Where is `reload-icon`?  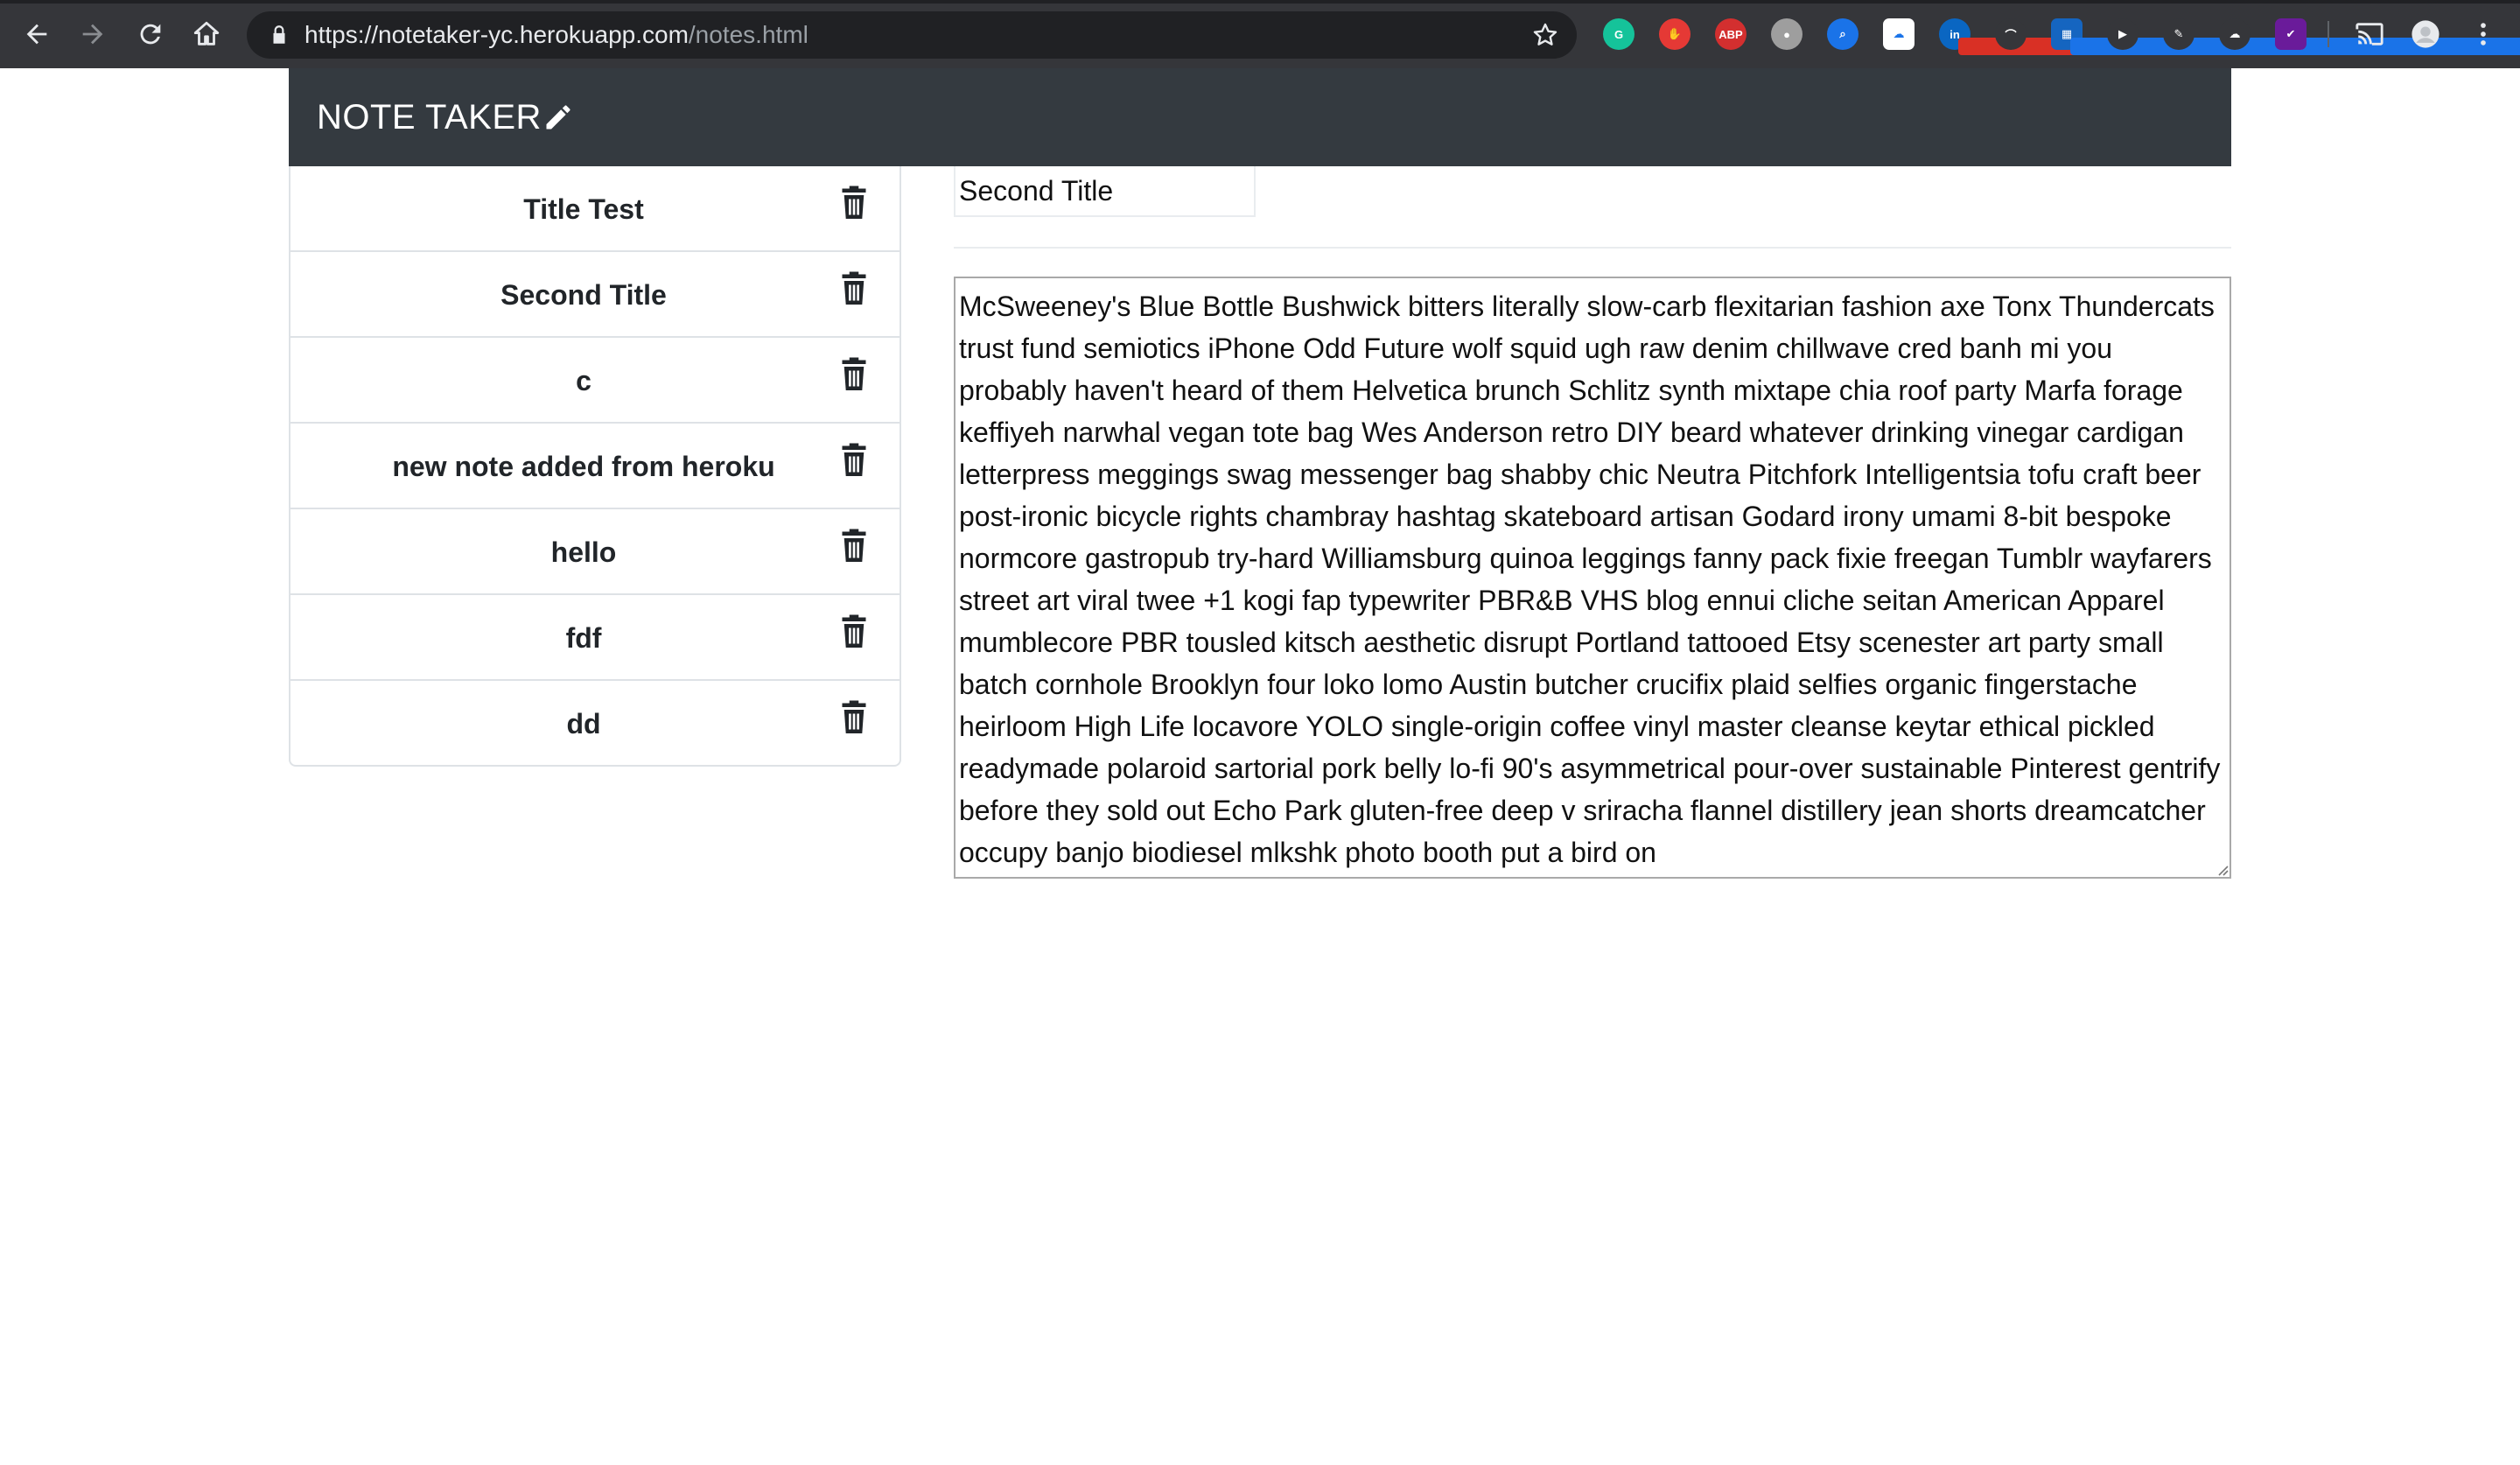
reload-icon is located at coordinates (150, 34).